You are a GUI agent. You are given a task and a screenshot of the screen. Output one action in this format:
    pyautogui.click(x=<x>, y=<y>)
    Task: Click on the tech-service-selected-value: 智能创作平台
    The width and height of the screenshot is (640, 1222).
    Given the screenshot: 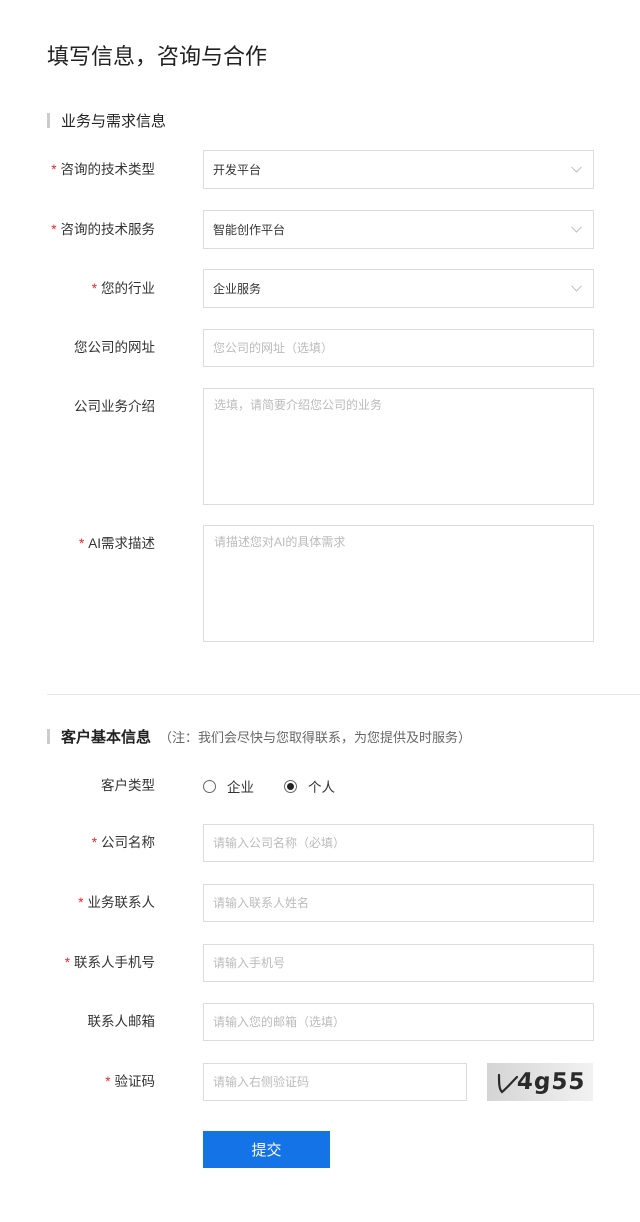 What is the action you would take?
    pyautogui.click(x=249, y=230)
    